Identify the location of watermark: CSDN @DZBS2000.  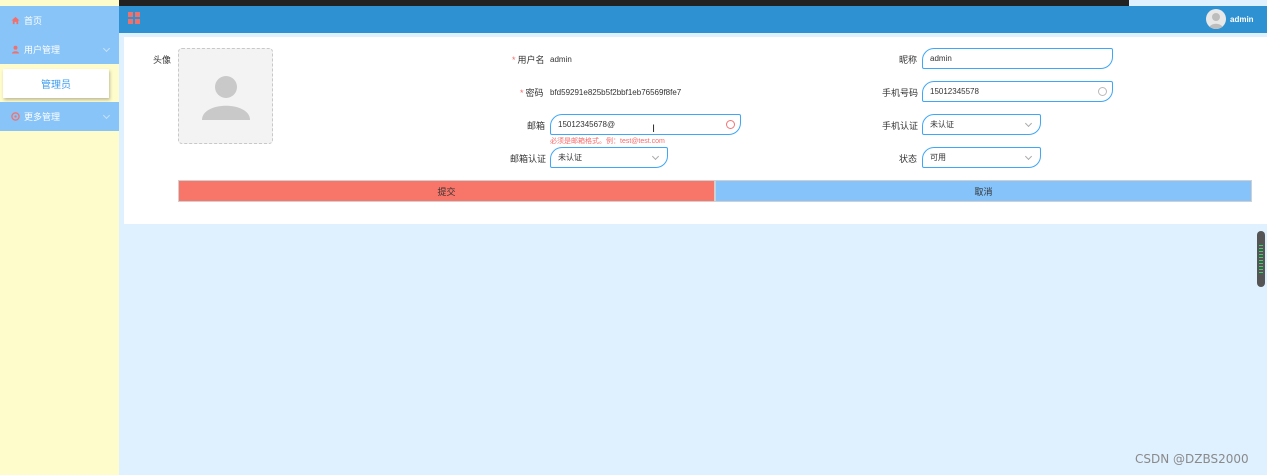
(1192, 459).